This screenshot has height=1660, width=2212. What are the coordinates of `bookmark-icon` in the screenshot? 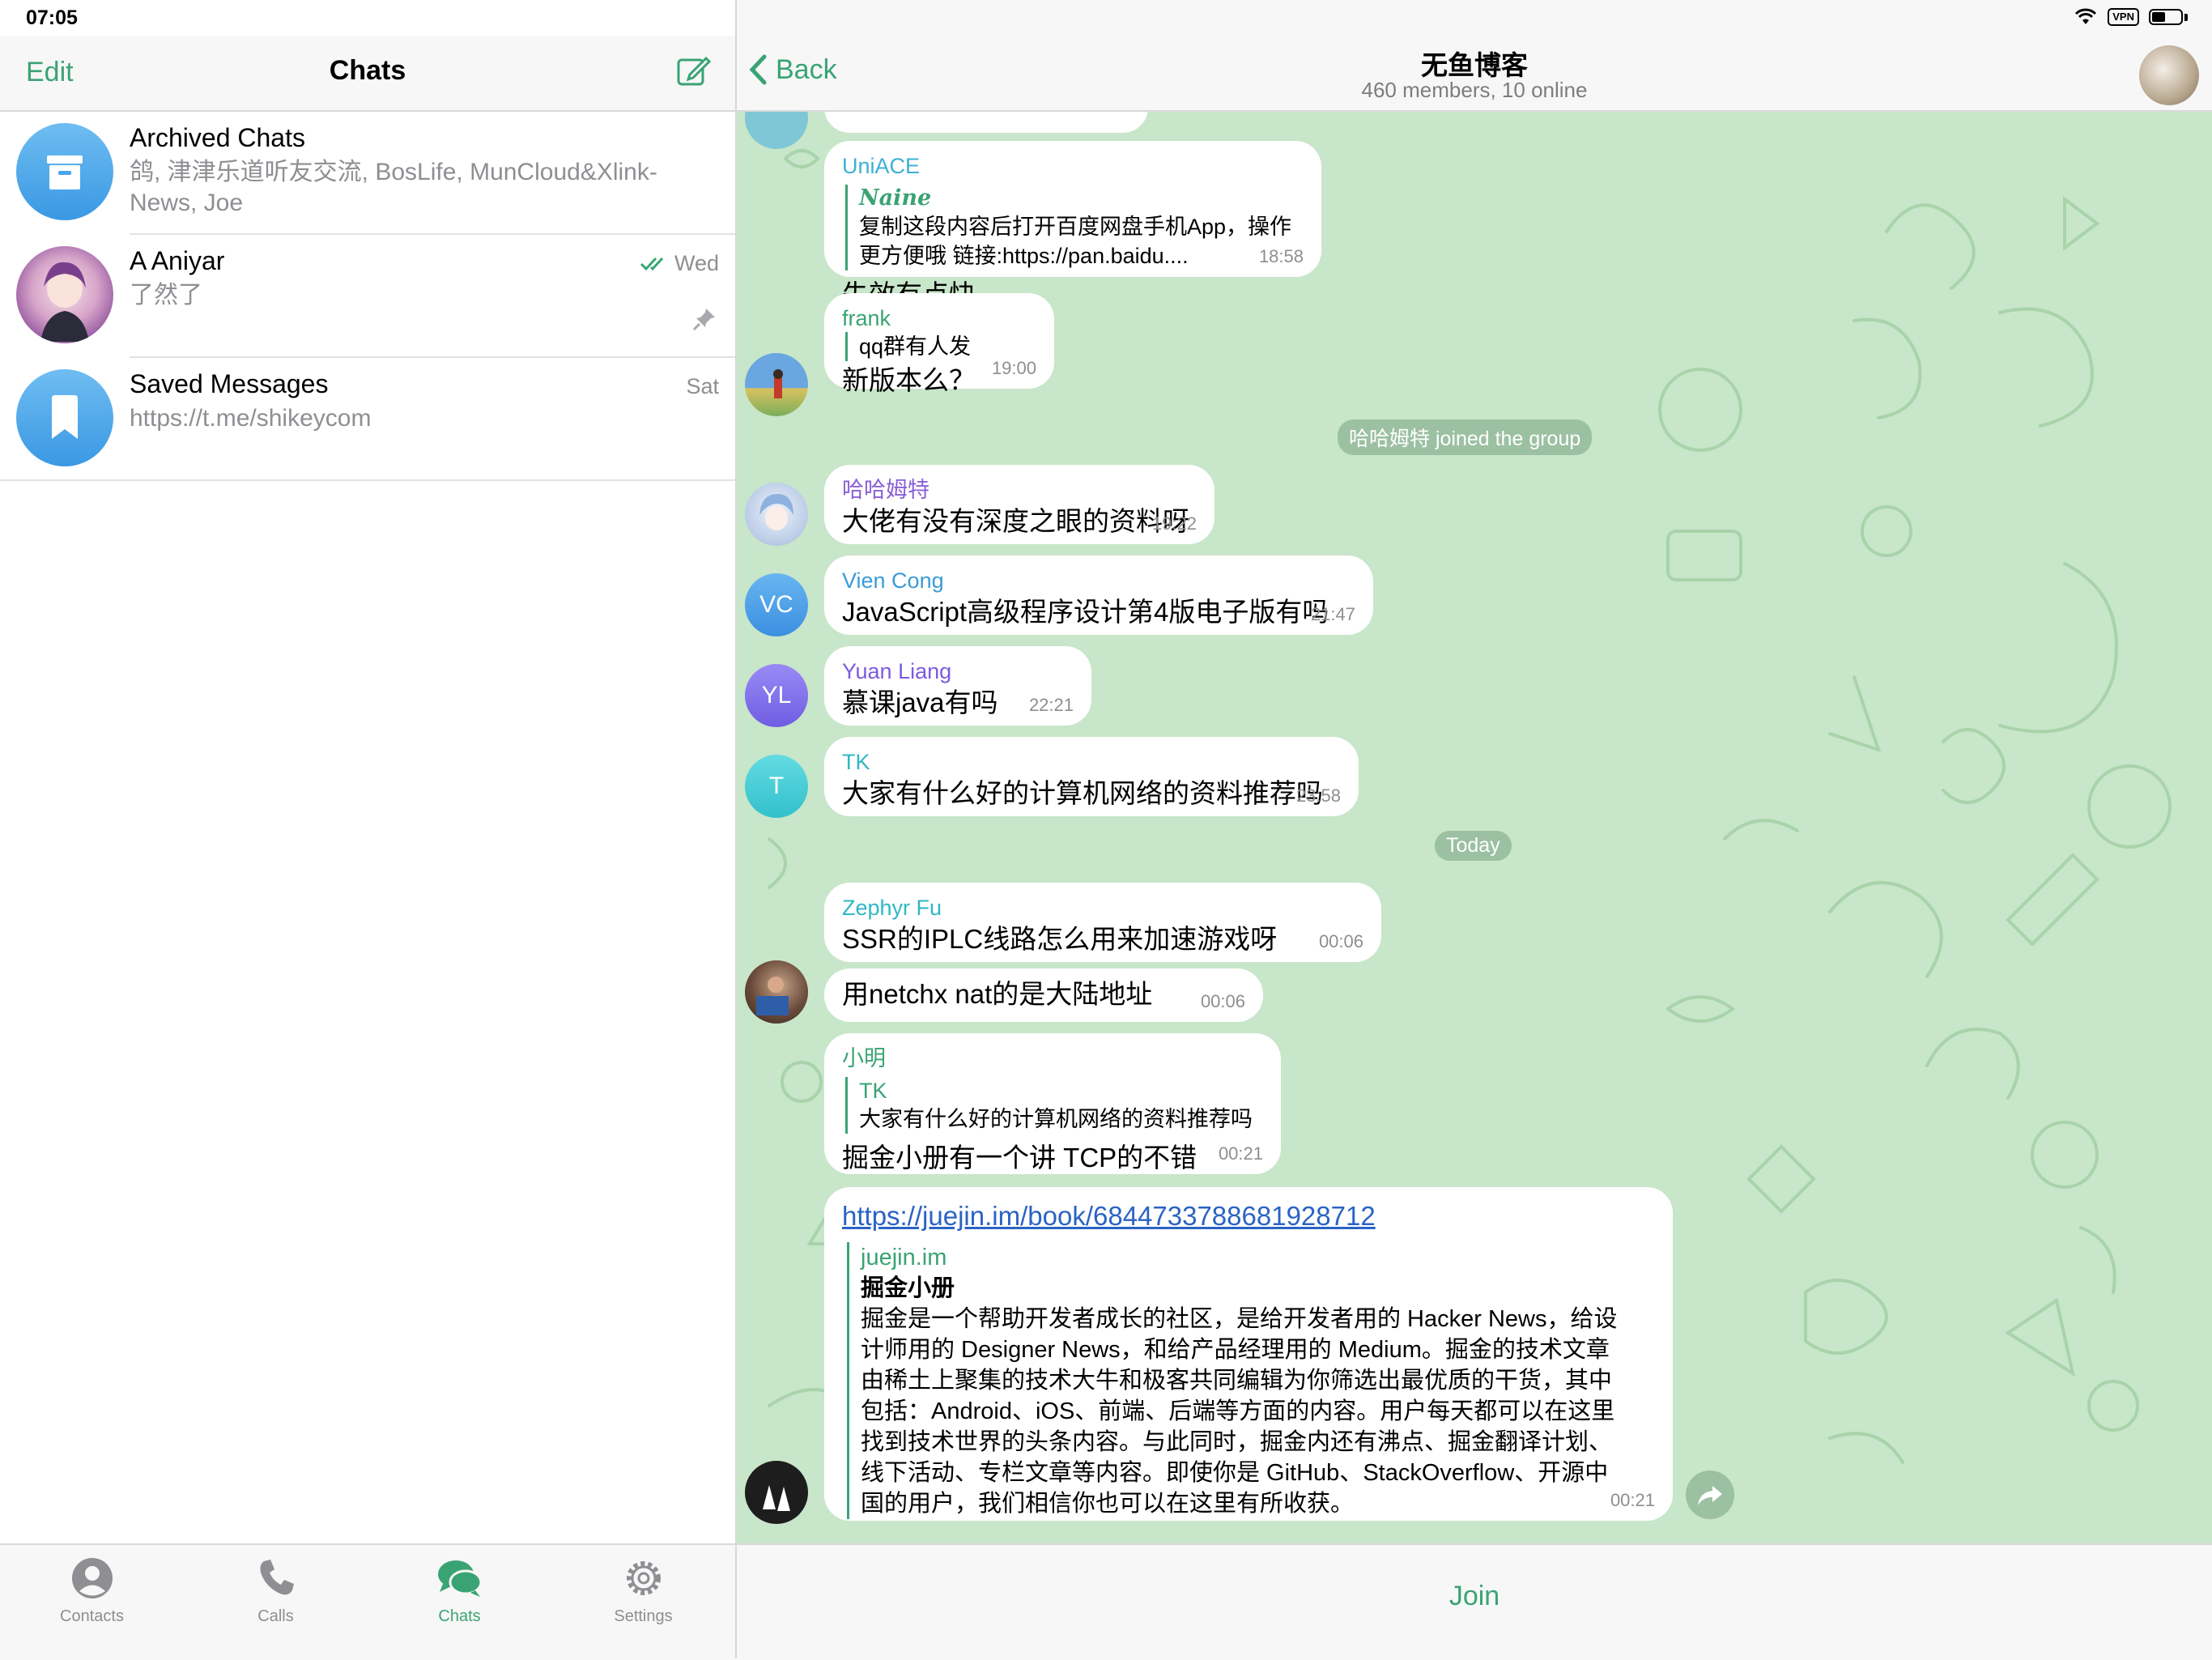 It's located at (65, 417).